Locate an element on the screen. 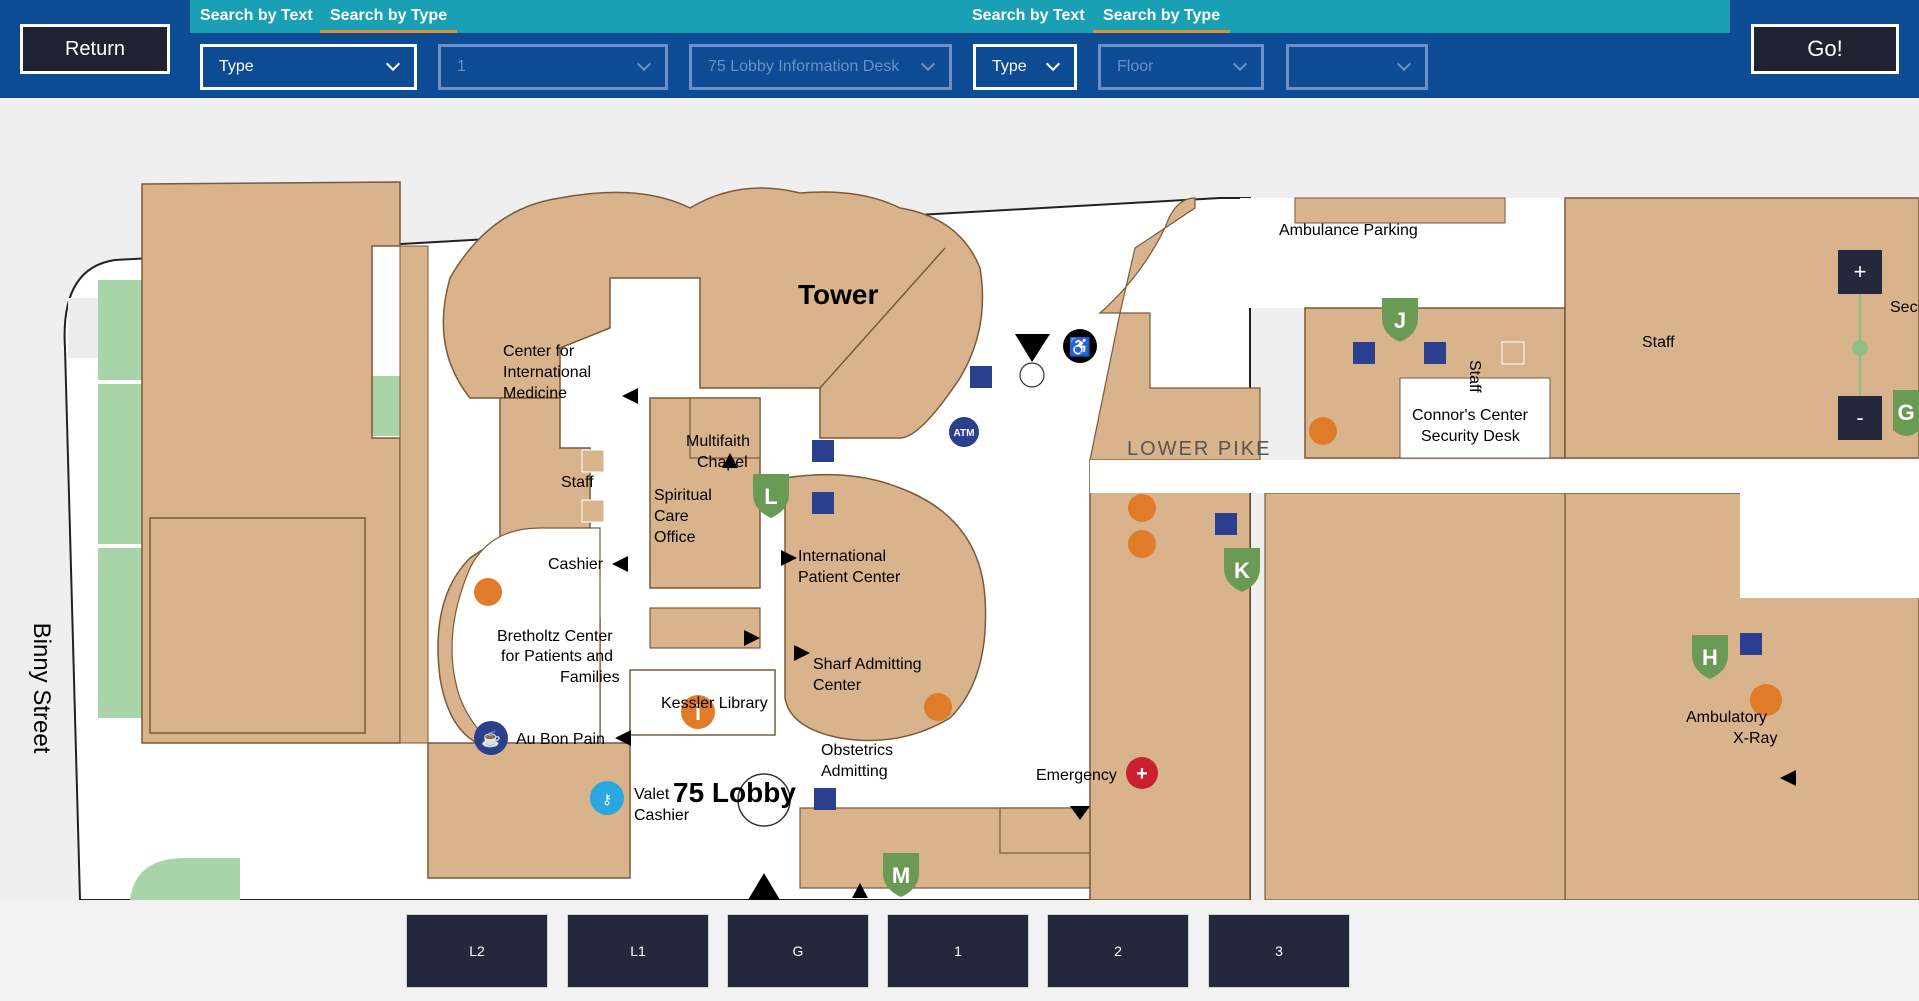 Image resolution: width=1919 pixels, height=1001 pixels. connors-center-label-1: Connor's Center is located at coordinates (1470, 415).